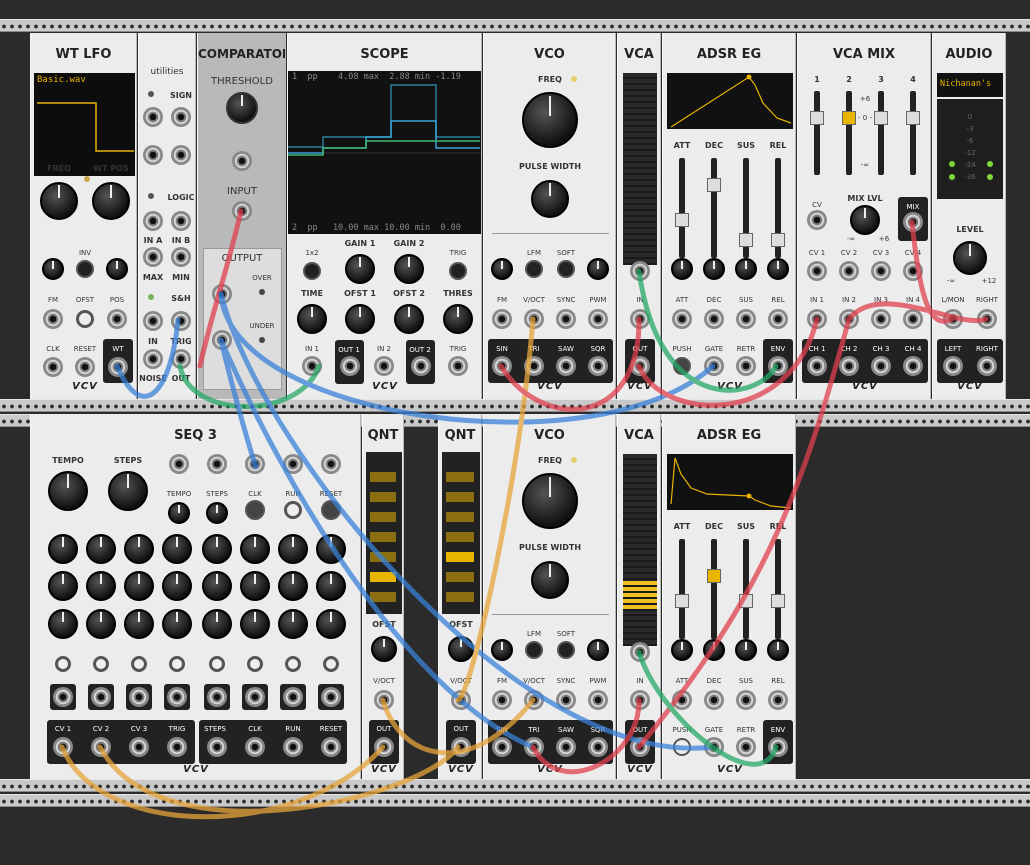 The height and width of the screenshot is (865, 1030). I want to click on in3-jack, so click(881, 319).